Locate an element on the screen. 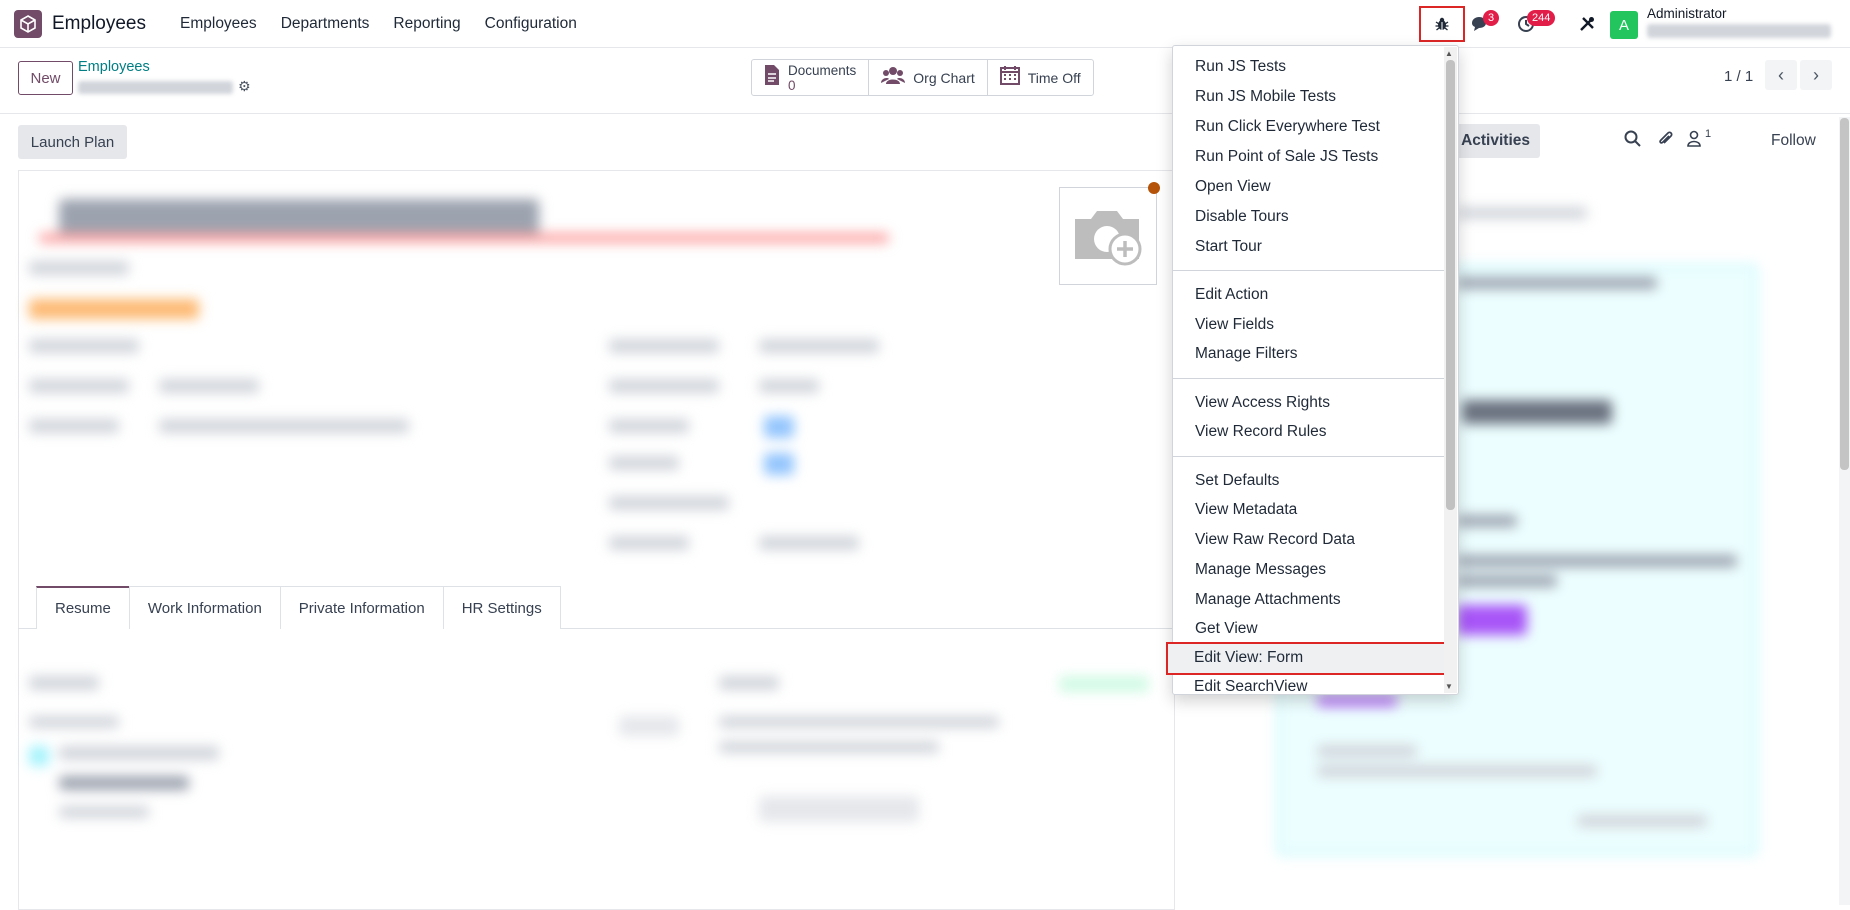 This screenshot has width=1850, height=910. menu-item-view-raw-record-data: View Raw Record Data is located at coordinates (1275, 540).